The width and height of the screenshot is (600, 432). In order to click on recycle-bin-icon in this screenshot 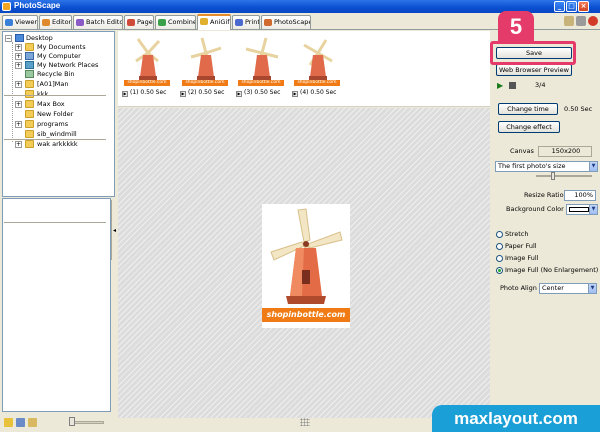, I will do `click(29, 74)`.